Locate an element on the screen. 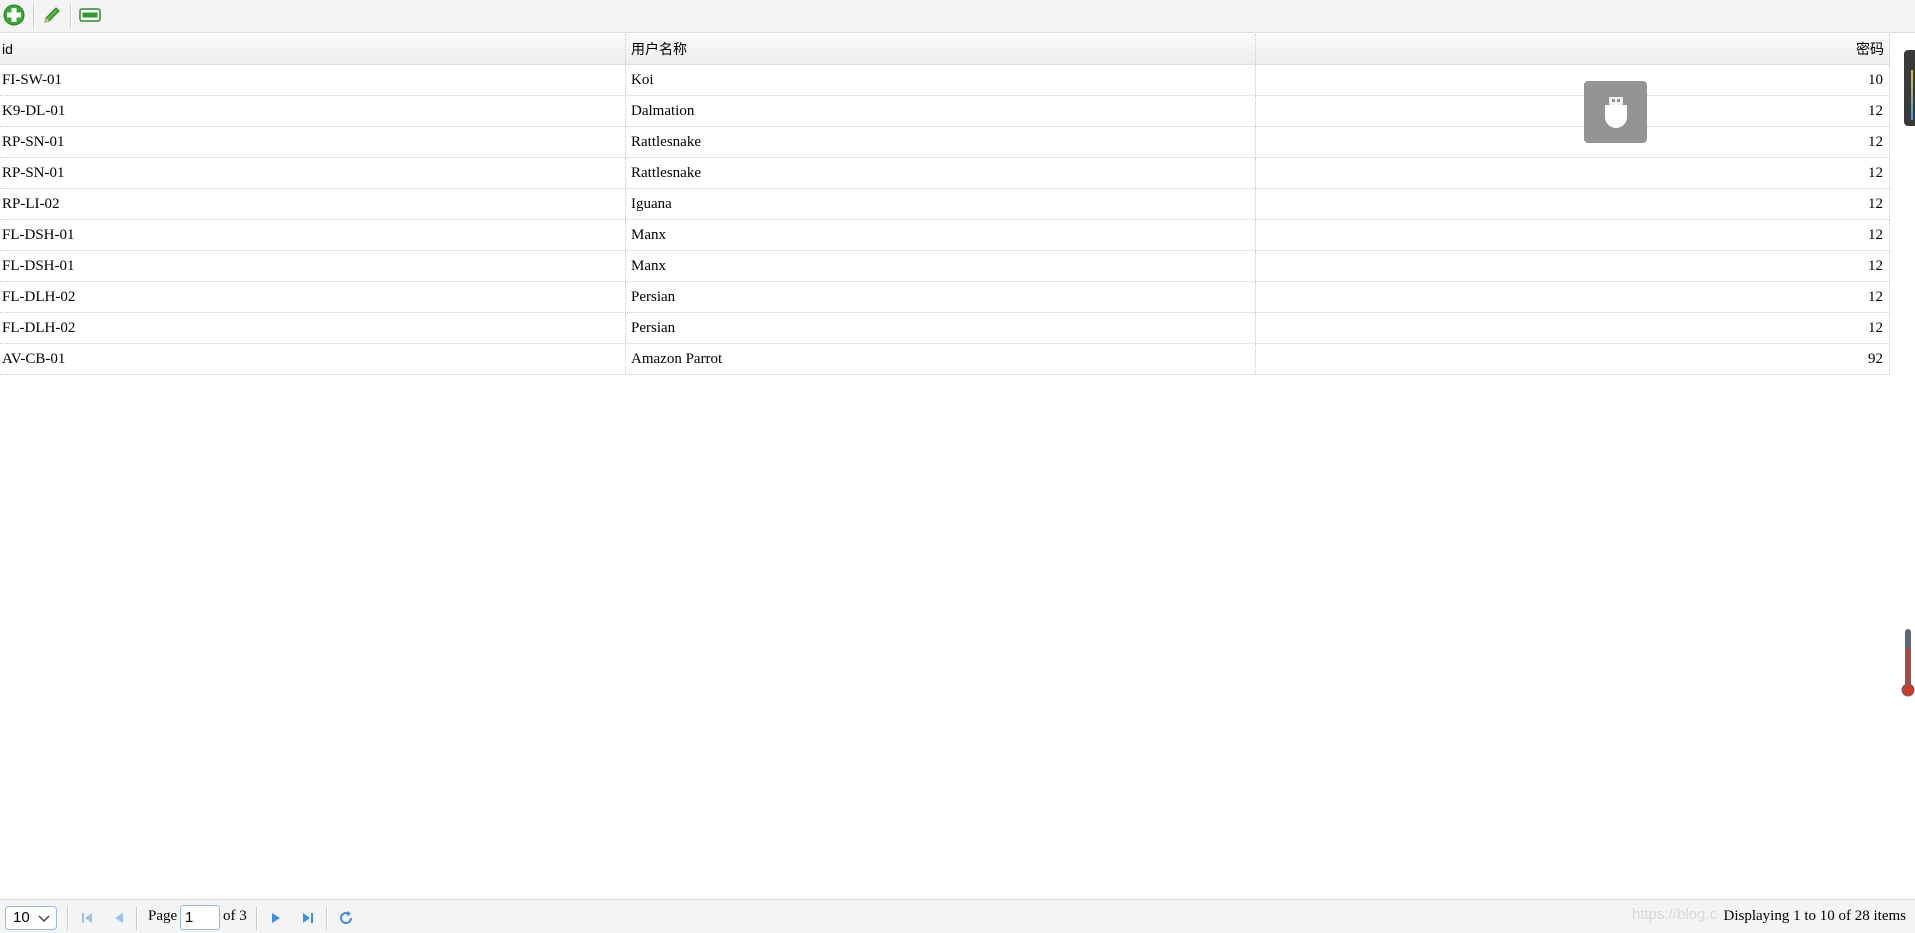 The image size is (1915, 933). add-button is located at coordinates (14, 15).